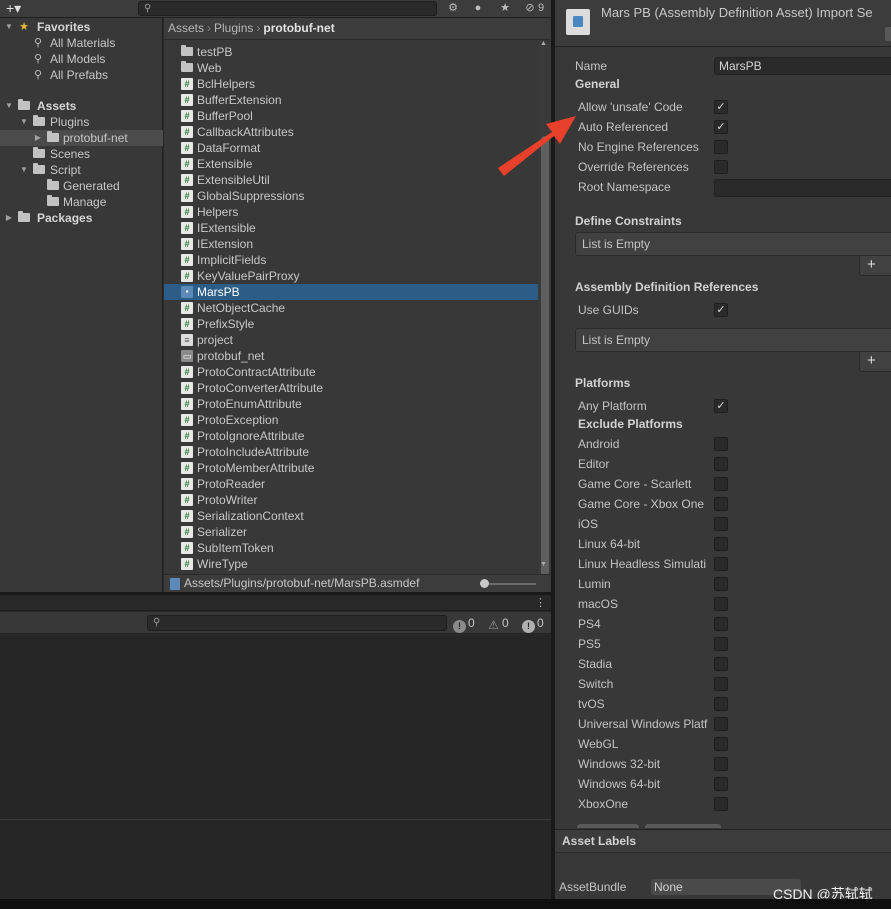  Describe the element at coordinates (464, 624) in the screenshot. I see `info-toggle-button: ! 0` at that location.